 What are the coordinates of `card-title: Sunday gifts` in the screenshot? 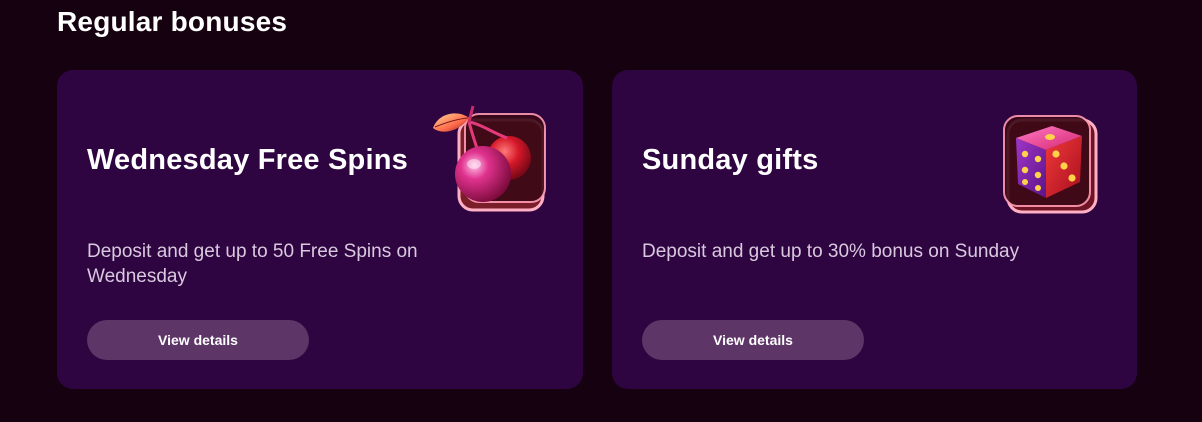 It's located at (730, 160).